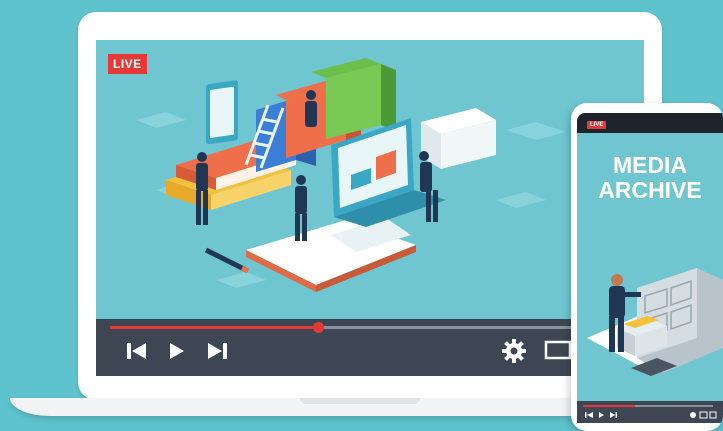  I want to click on phone-control-bar, so click(650, 412).